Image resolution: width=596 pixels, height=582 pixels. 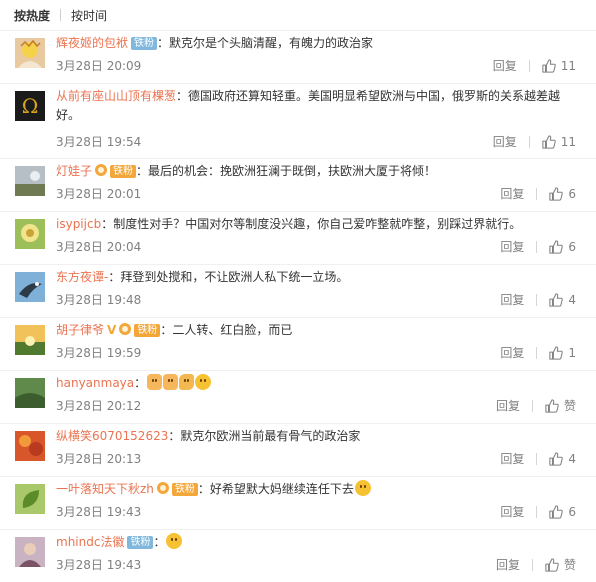 What do you see at coordinates (298, 344) in the screenshot?
I see `comment-item: 胡子律爷 V 铁粉 ：二人转、红白脸，而已 3月28日 19:59 回复 1` at bounding box center [298, 344].